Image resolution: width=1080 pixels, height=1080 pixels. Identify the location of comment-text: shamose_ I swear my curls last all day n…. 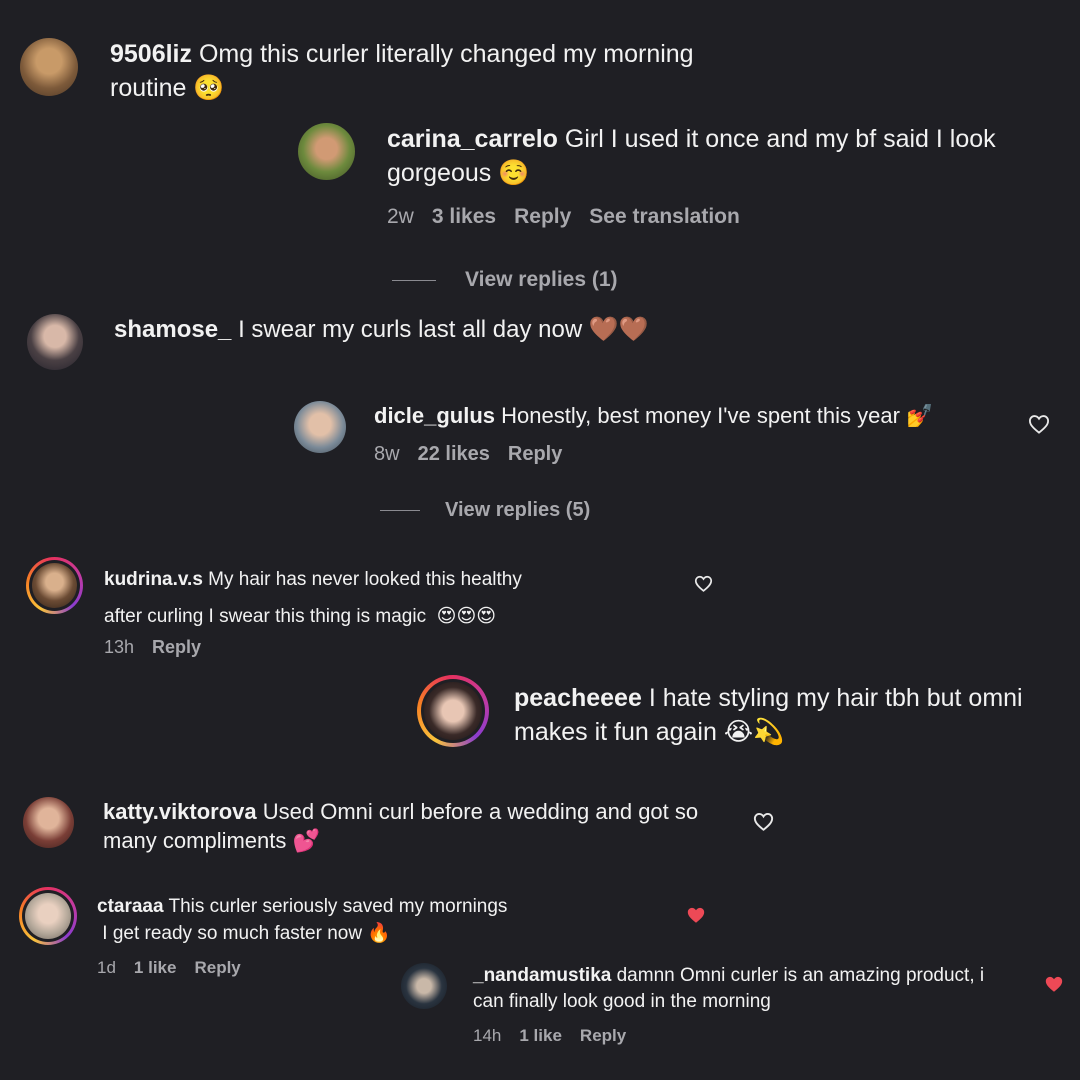
(444, 330).